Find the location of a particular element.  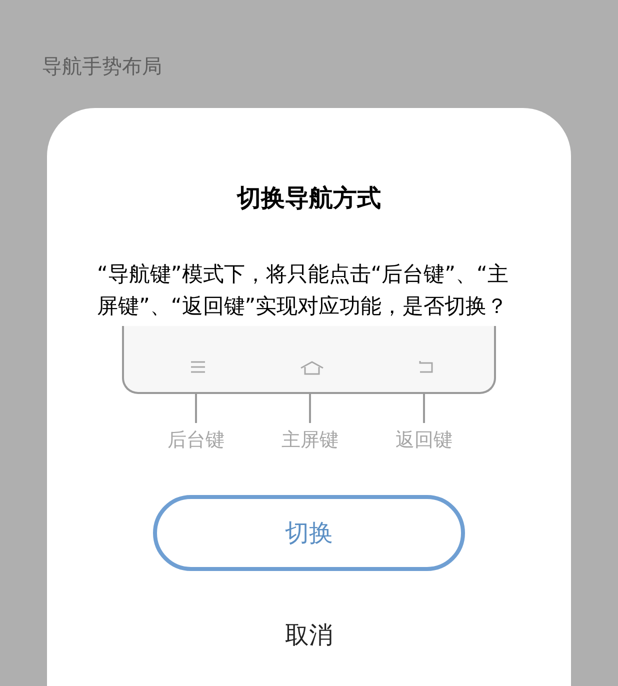

key-label: 后台键 is located at coordinates (196, 440).